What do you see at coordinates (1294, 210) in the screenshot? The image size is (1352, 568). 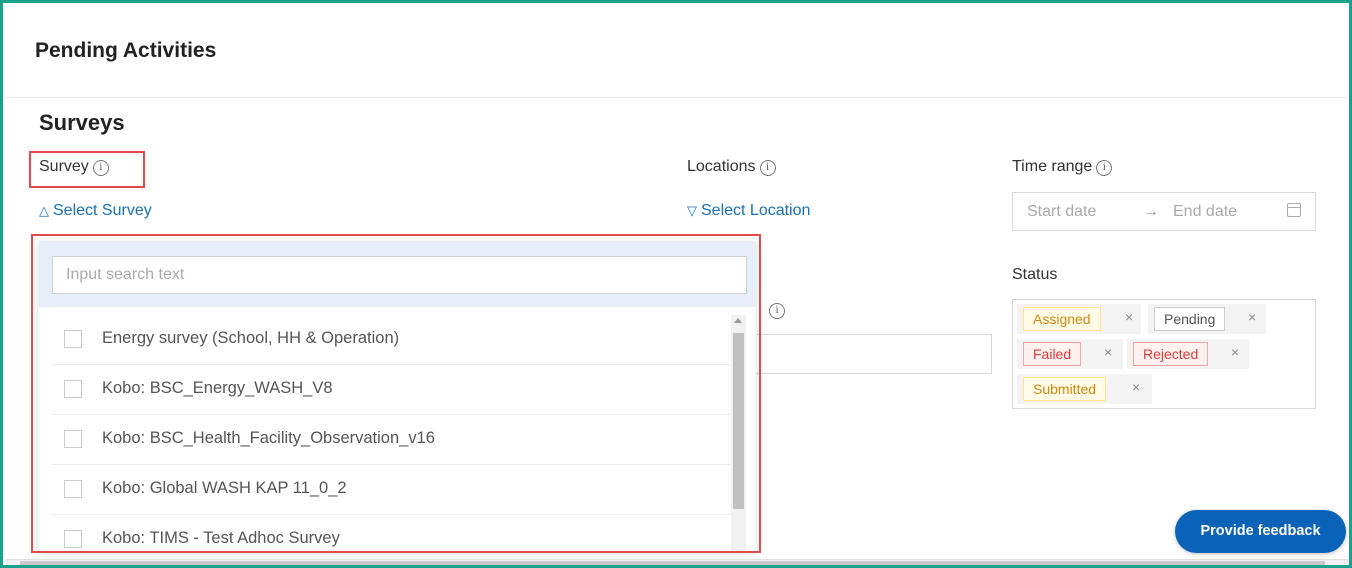 I see `calendar-icon` at bounding box center [1294, 210].